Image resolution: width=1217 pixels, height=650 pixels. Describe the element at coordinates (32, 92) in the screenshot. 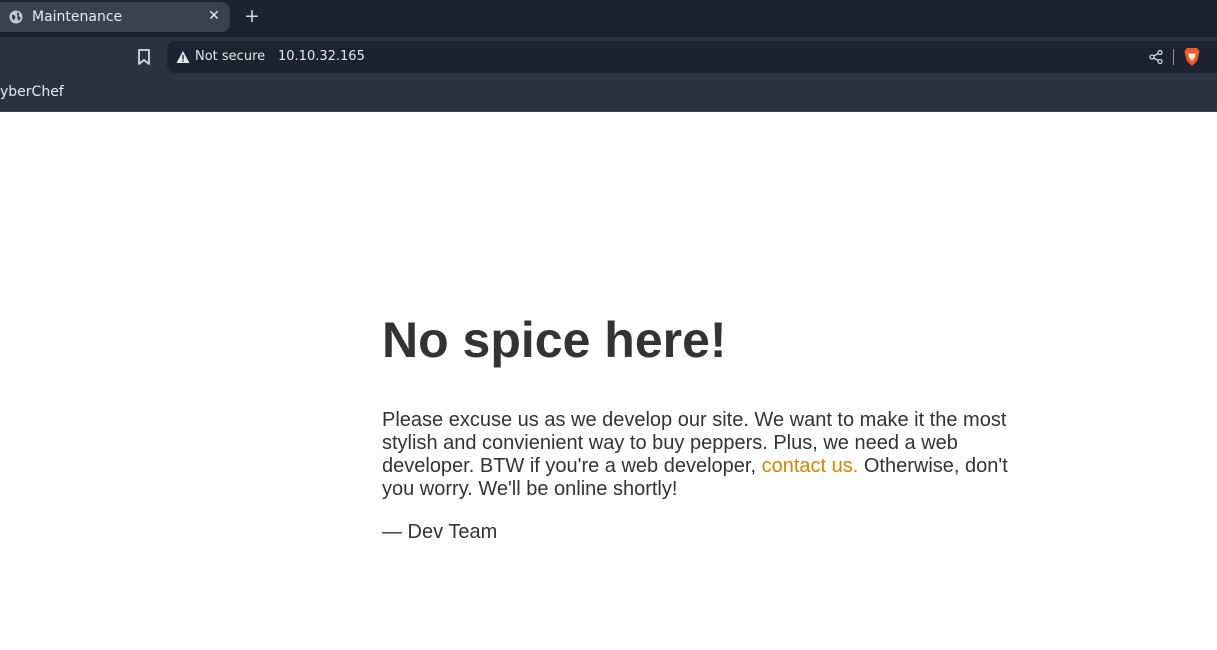

I see `bookmark-cyberchef: yberChef` at that location.